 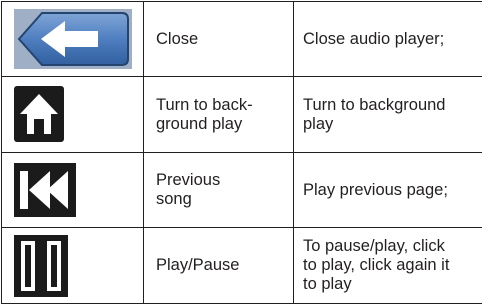 What do you see at coordinates (188, 189) in the screenshot?
I see `function-name-text: Previous song` at bounding box center [188, 189].